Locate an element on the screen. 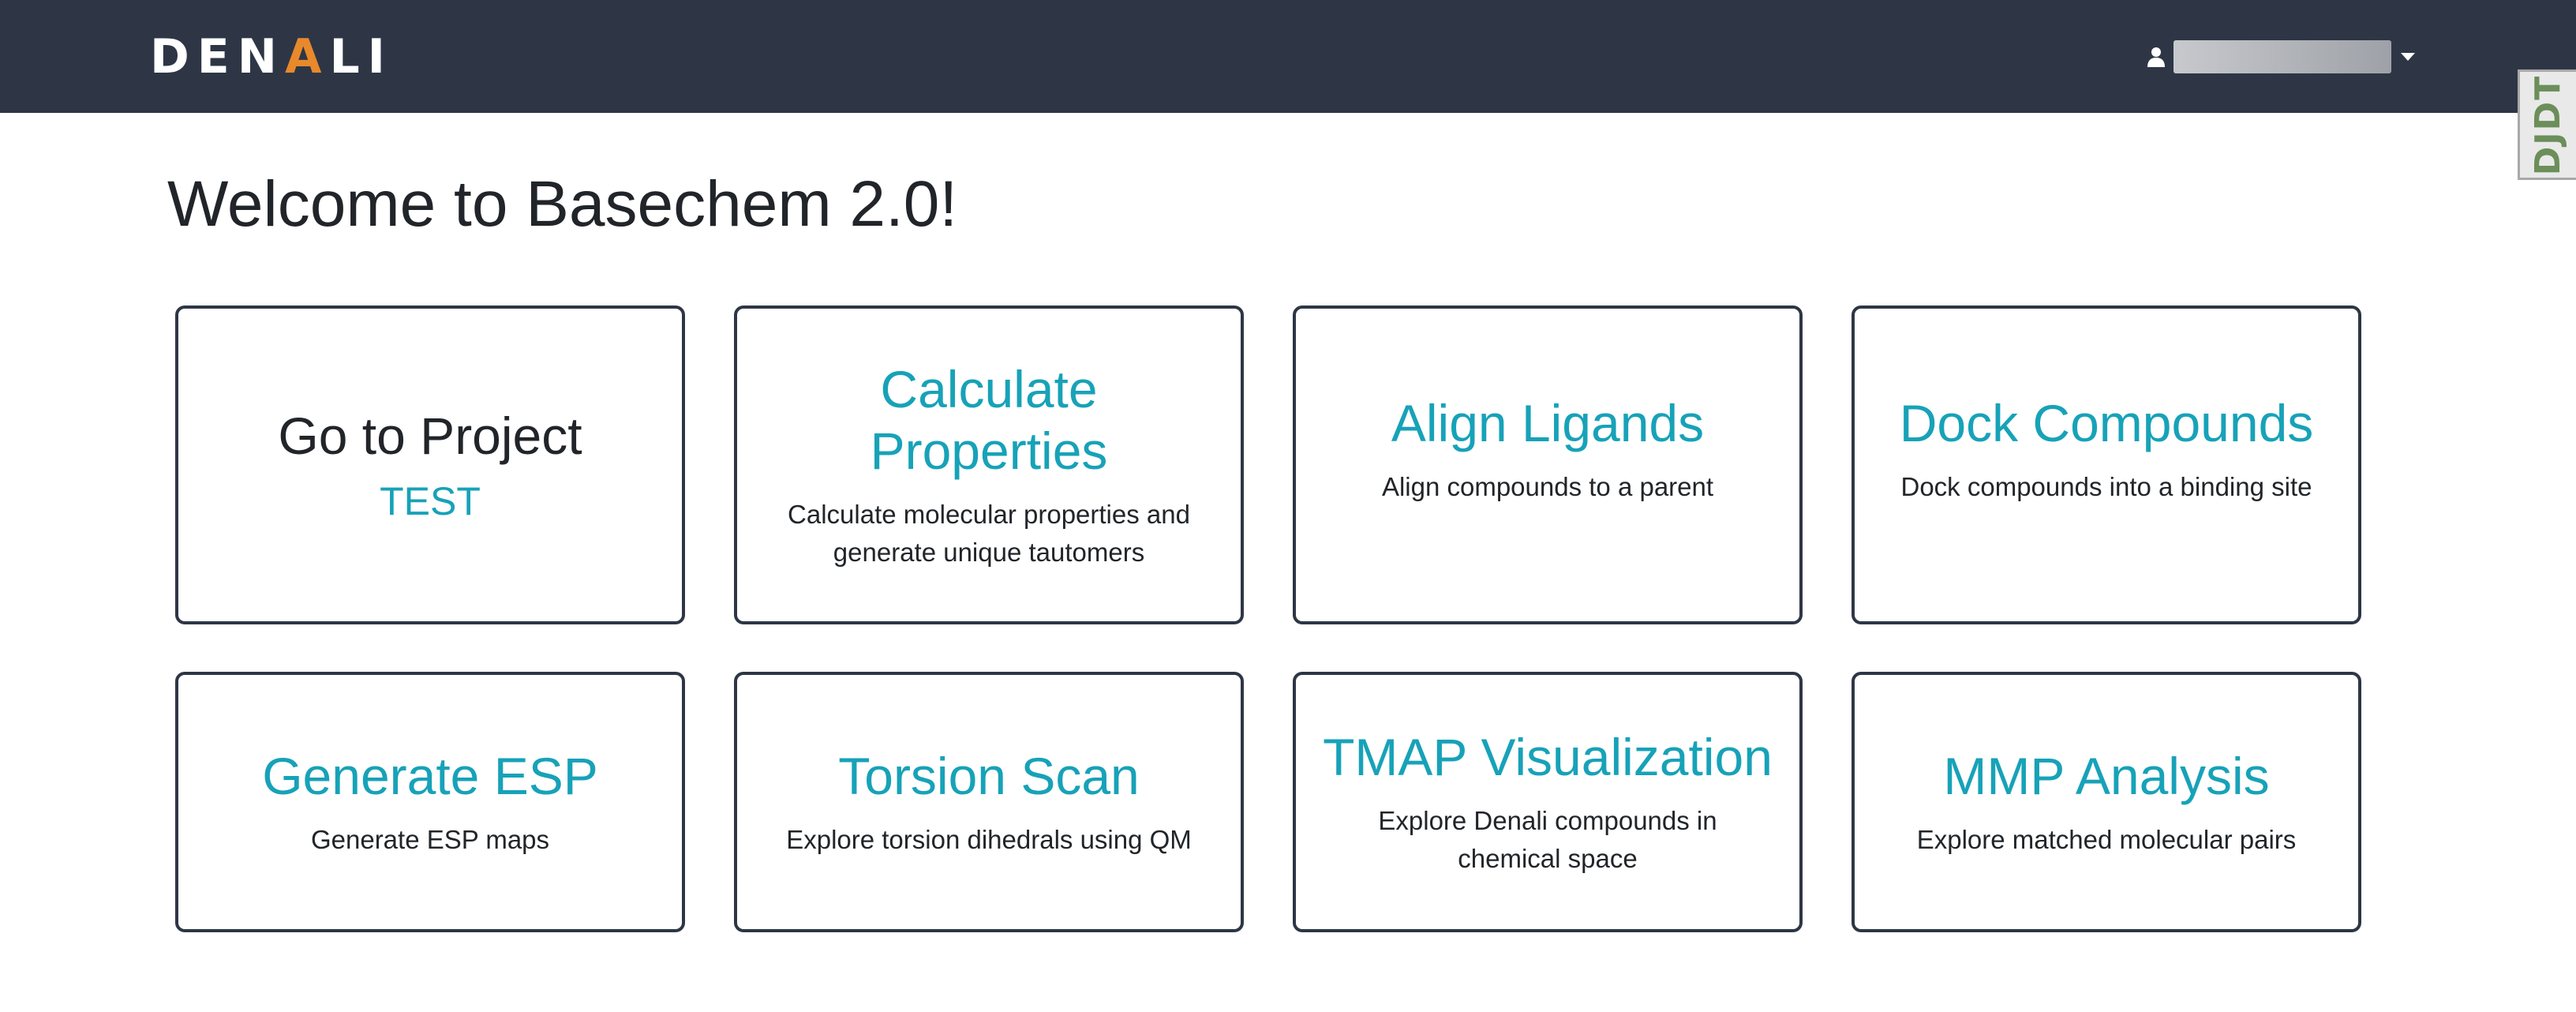  logo-wordmark: DEN A LI is located at coordinates (272, 57).